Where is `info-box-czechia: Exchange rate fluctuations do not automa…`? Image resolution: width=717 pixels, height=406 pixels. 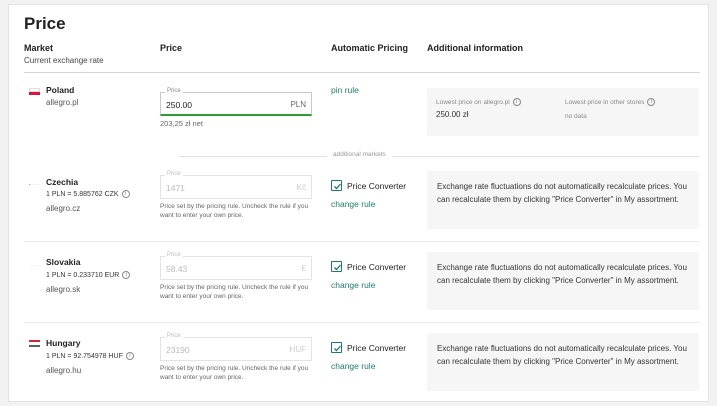 info-box-czechia: Exchange rate fluctuations do not automa… is located at coordinates (563, 200).